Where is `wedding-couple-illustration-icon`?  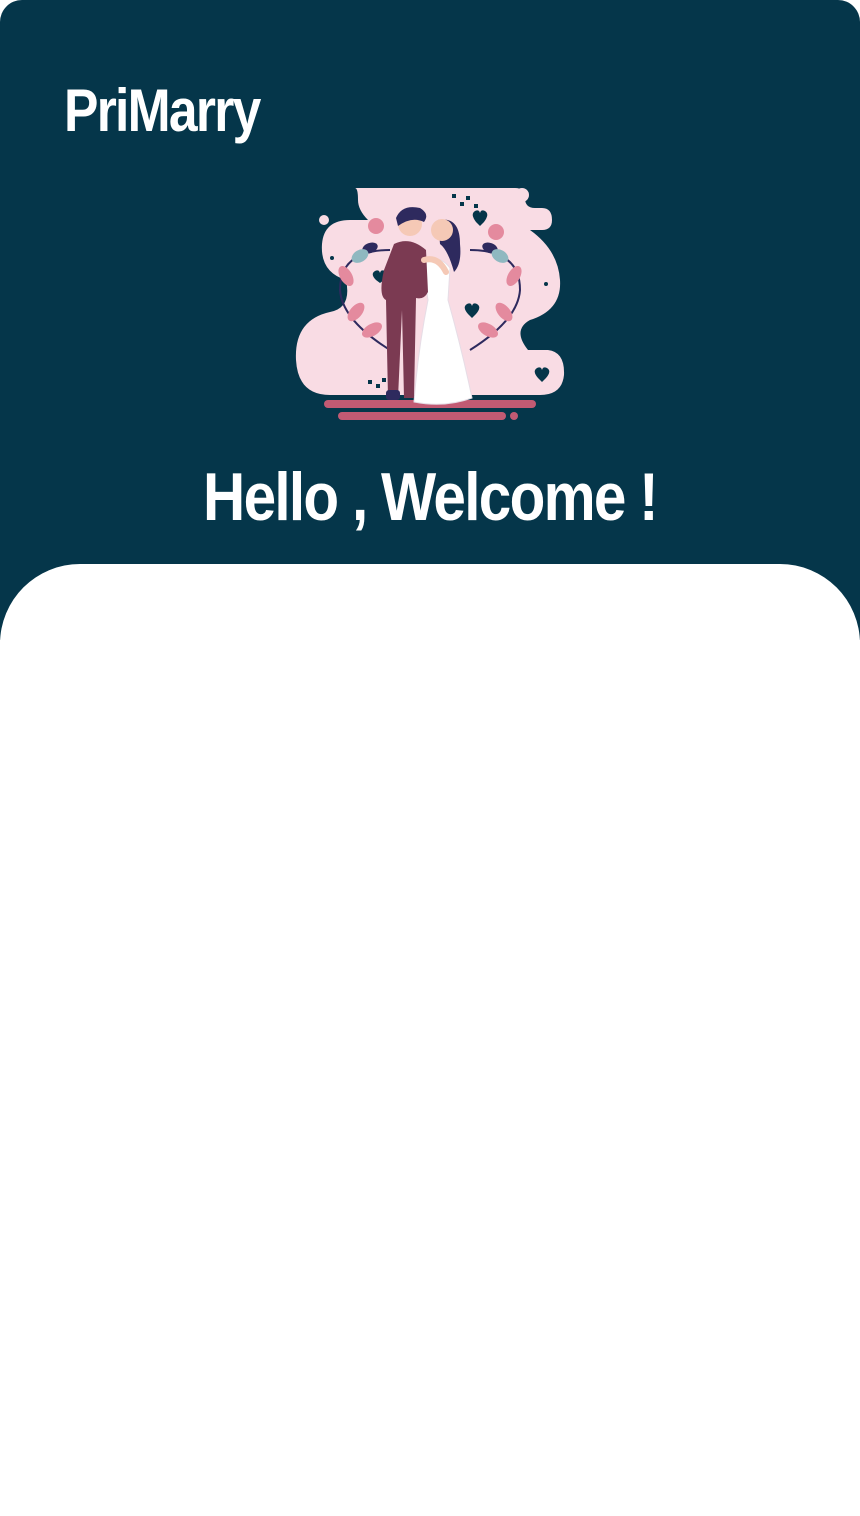
wedding-couple-illustration-icon is located at coordinates (430, 304).